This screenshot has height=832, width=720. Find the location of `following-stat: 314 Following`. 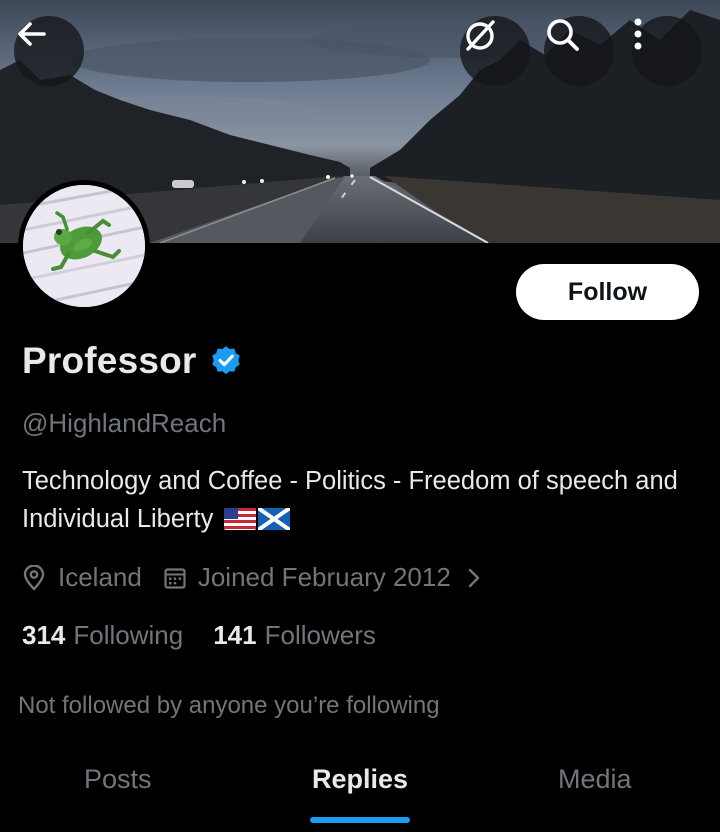

following-stat: 314 Following is located at coordinates (117, 635).